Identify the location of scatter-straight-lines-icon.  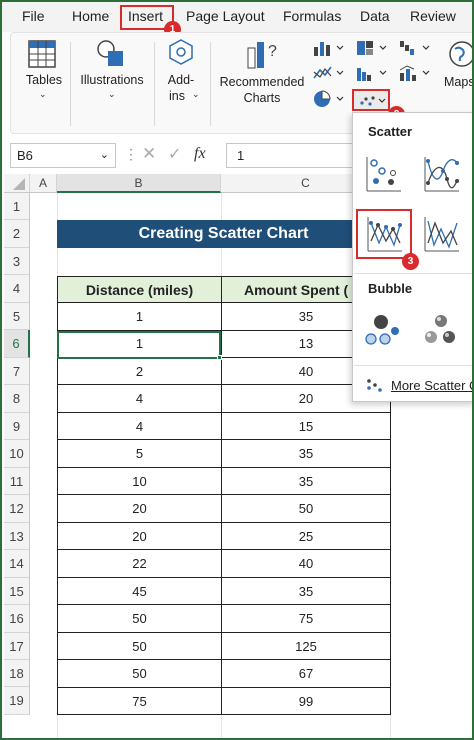
(441, 235).